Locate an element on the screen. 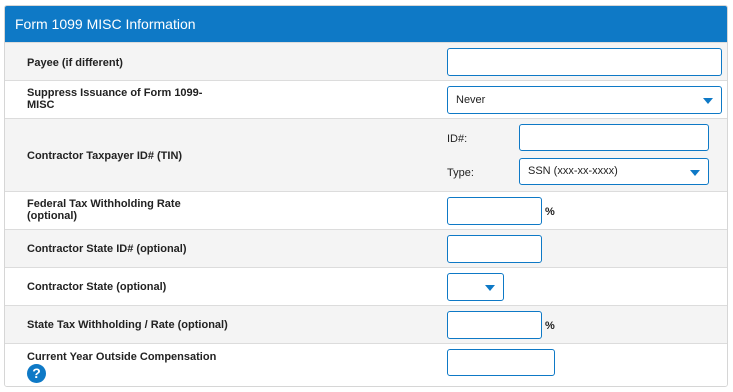 The height and width of the screenshot is (392, 733). federal-withholding-input is located at coordinates (494, 211).